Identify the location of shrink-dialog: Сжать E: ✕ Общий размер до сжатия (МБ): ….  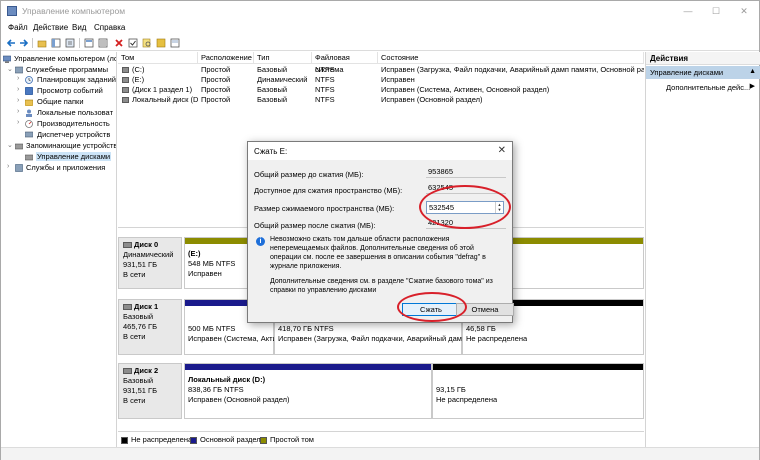
(380, 232).